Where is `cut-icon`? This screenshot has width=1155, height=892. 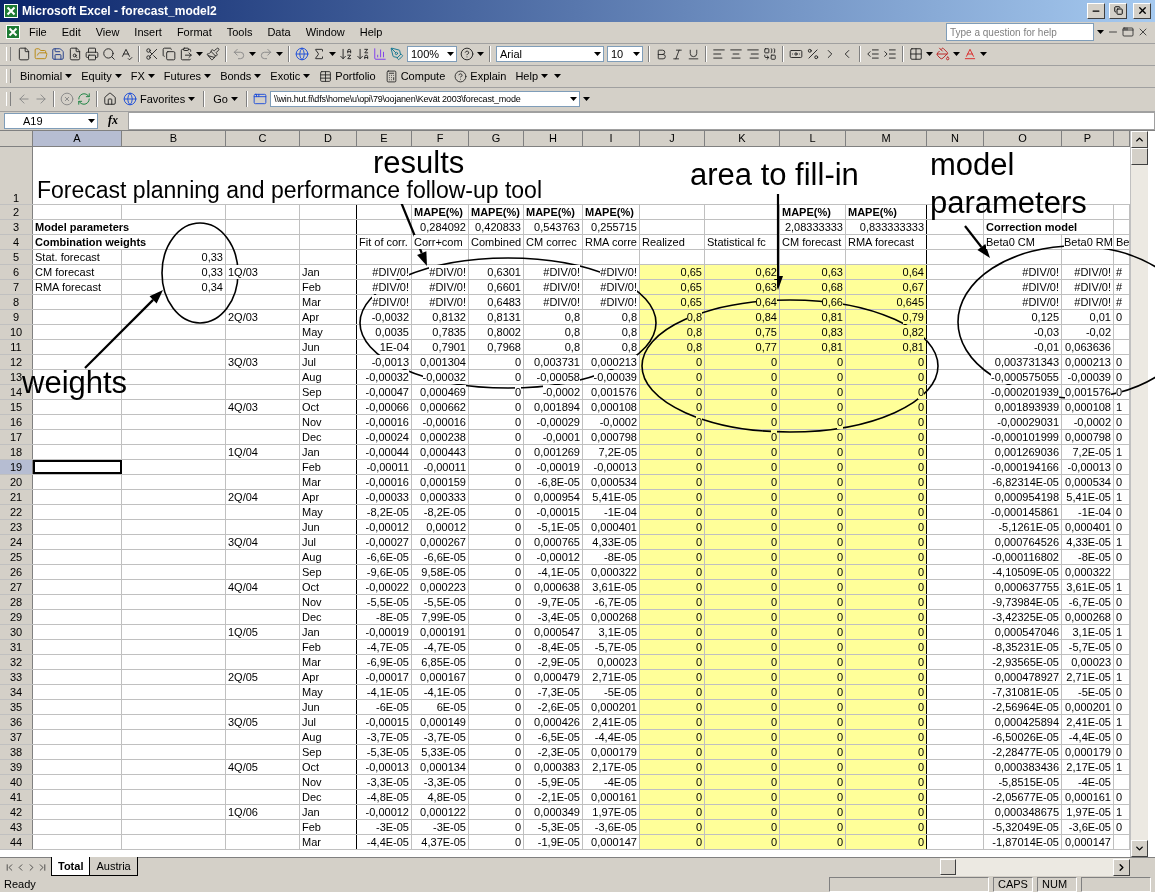
cut-icon is located at coordinates (152, 54).